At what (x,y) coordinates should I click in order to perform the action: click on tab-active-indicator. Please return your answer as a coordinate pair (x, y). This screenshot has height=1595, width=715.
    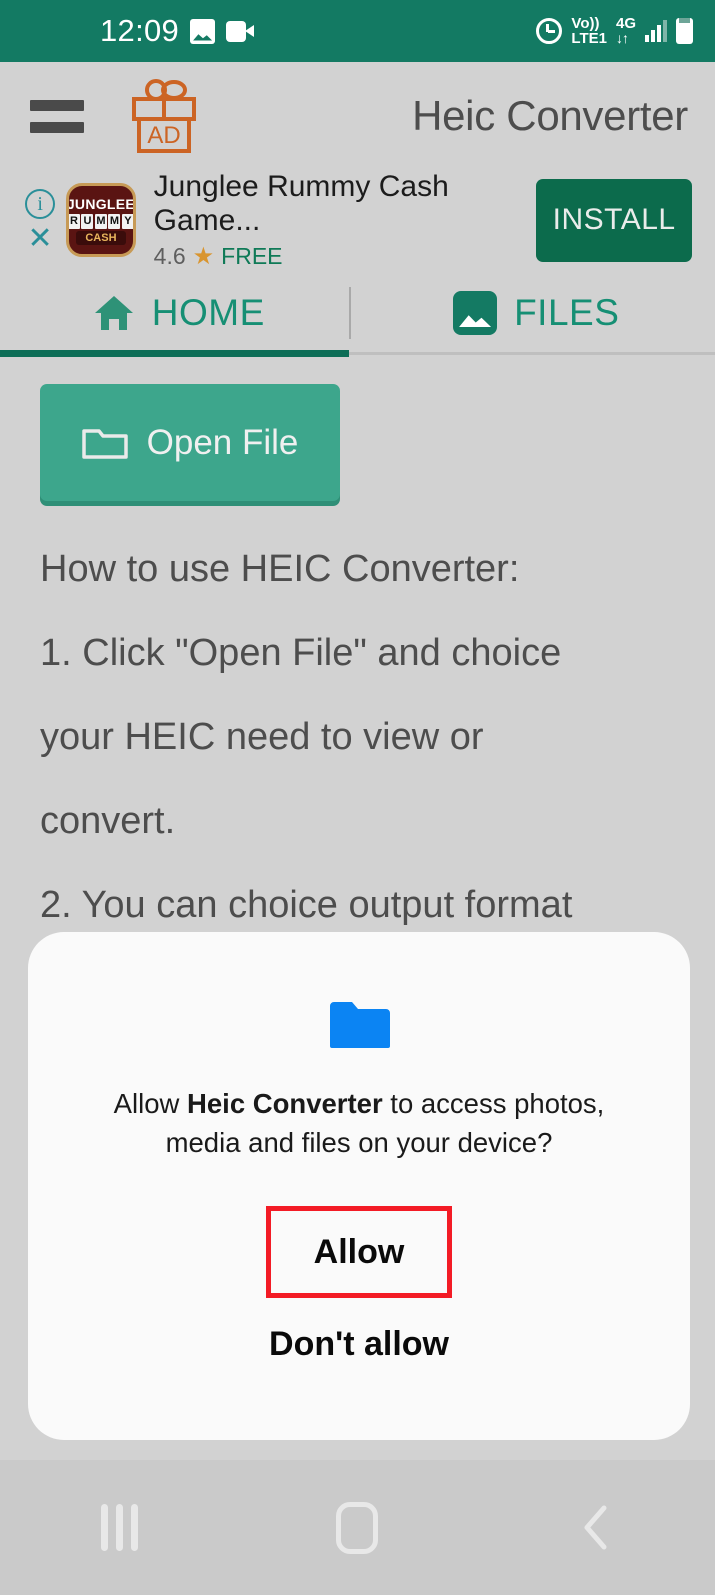
    Looking at the image, I should click on (174, 353).